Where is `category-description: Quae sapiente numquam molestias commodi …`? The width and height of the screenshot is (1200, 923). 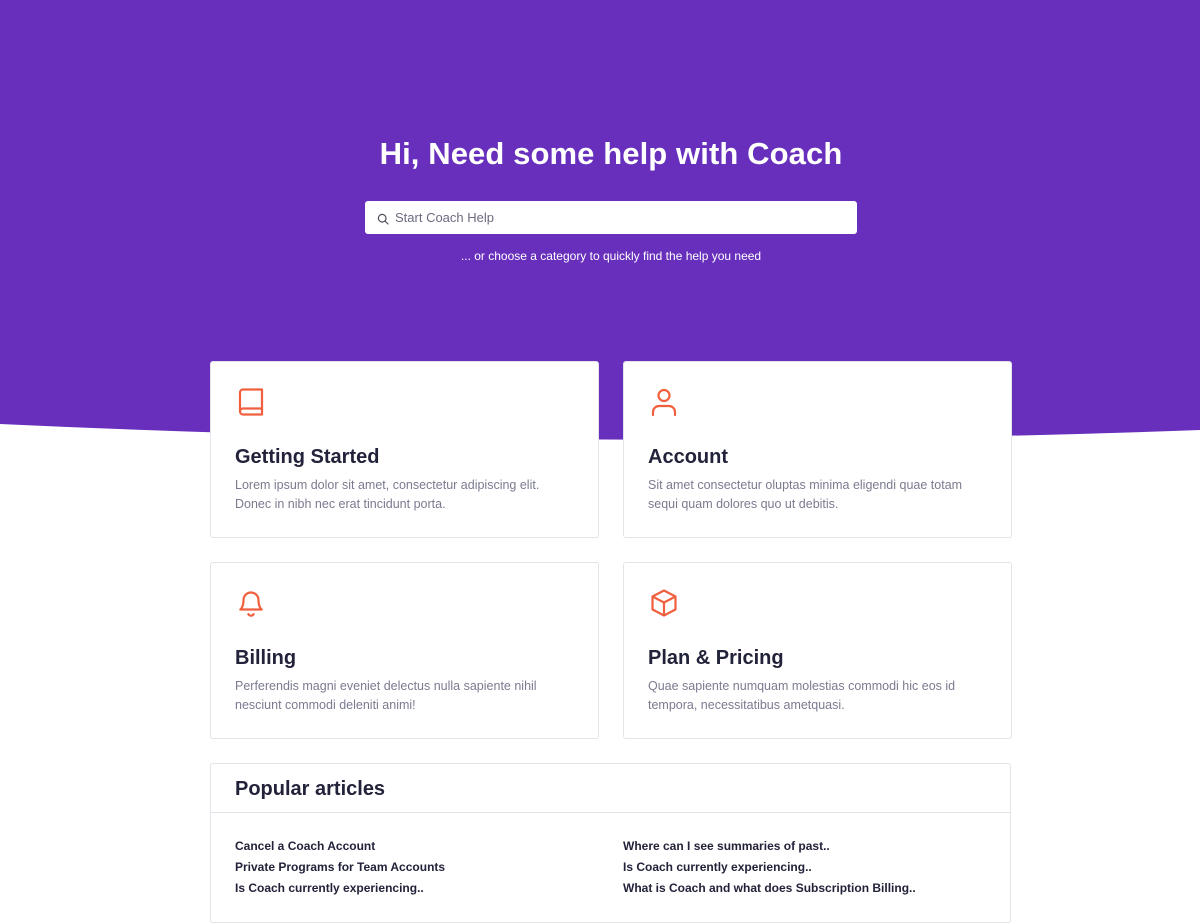
category-description: Quae sapiente numquam molestias commodi … is located at coordinates (802, 695).